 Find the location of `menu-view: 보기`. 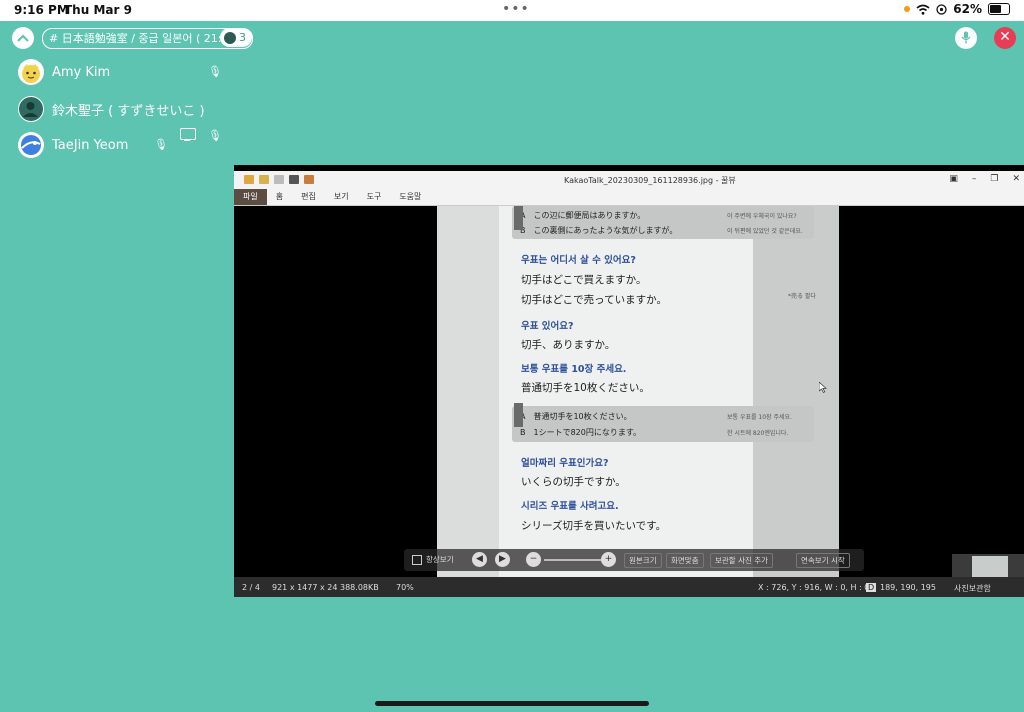

menu-view: 보기 is located at coordinates (341, 197).